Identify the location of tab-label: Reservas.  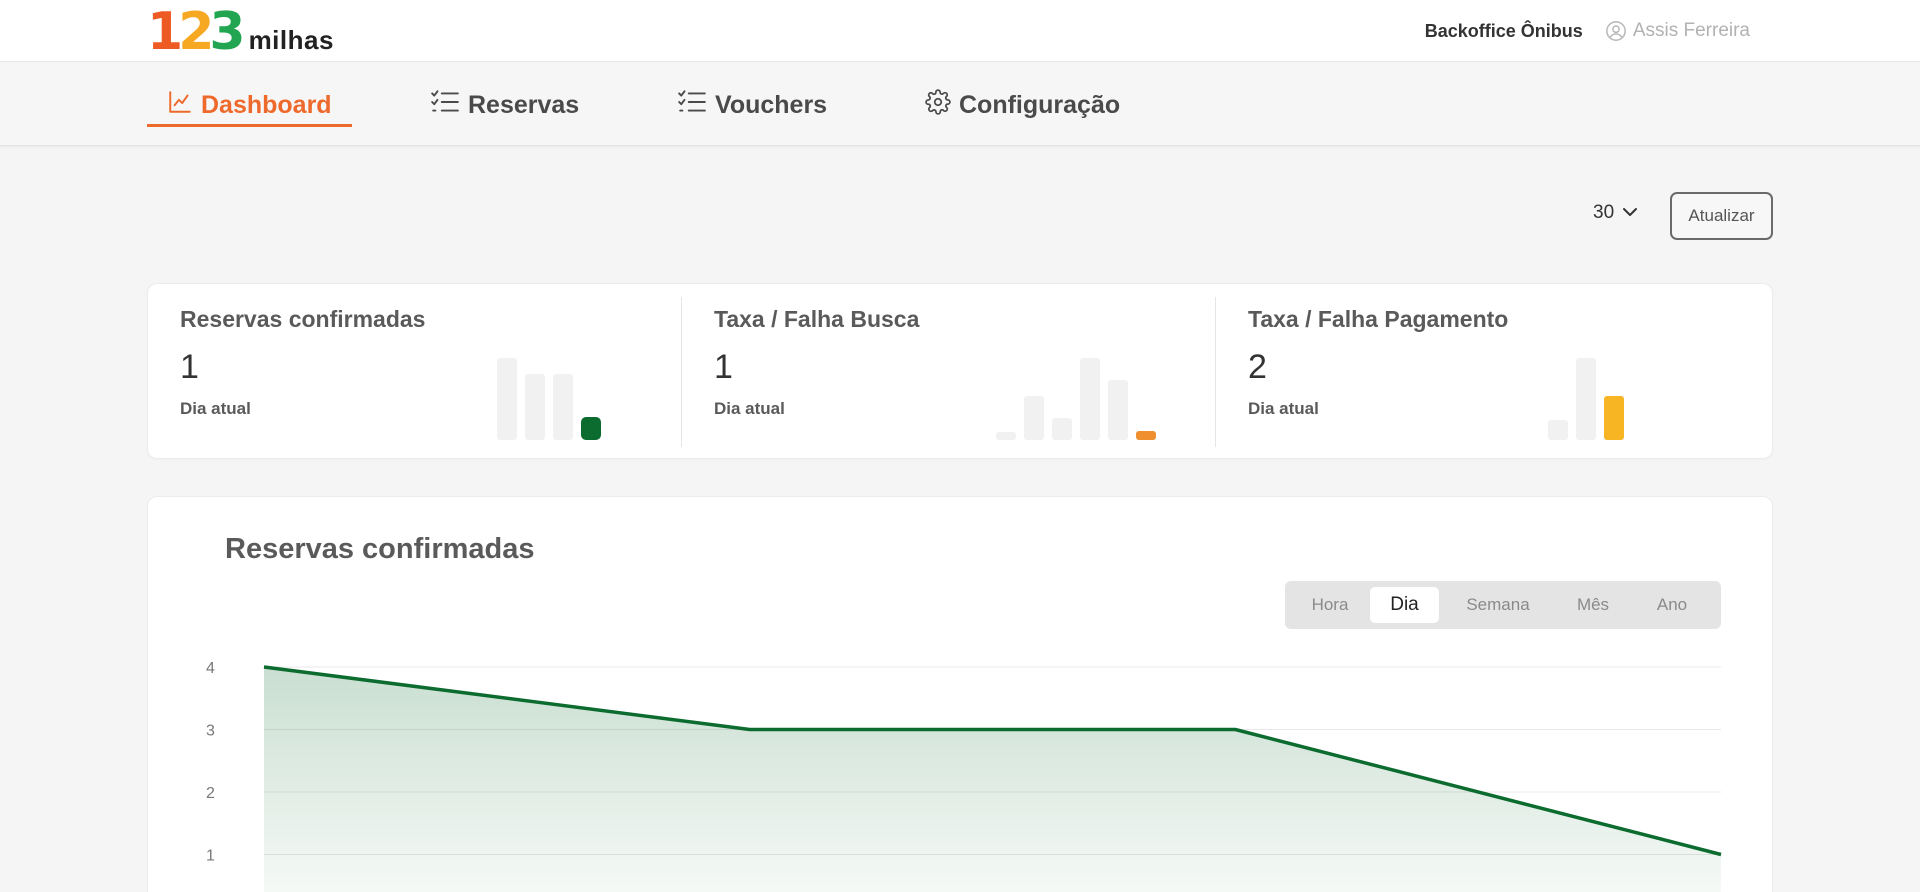
(524, 104).